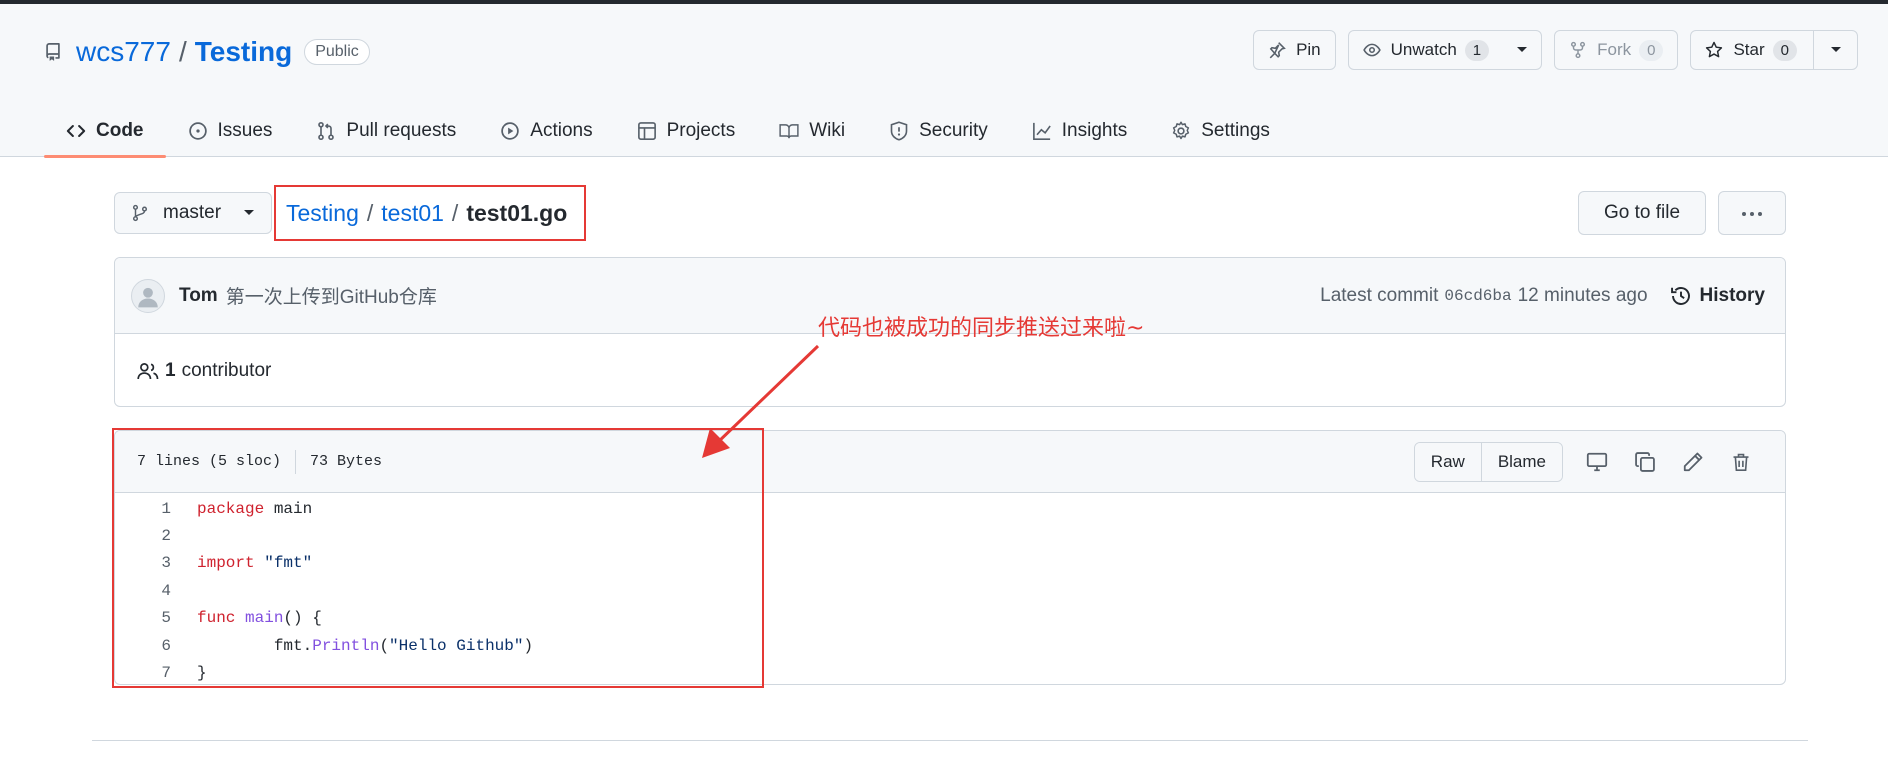 The width and height of the screenshot is (1888, 783). I want to click on blame-button: Blame, so click(1521, 462).